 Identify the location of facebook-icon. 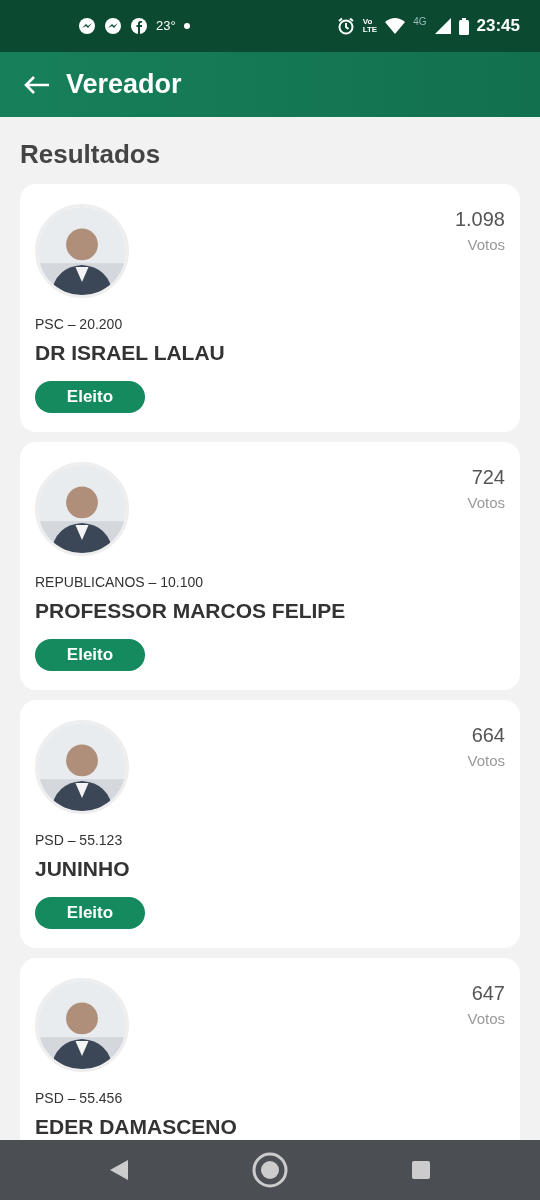
(139, 26).